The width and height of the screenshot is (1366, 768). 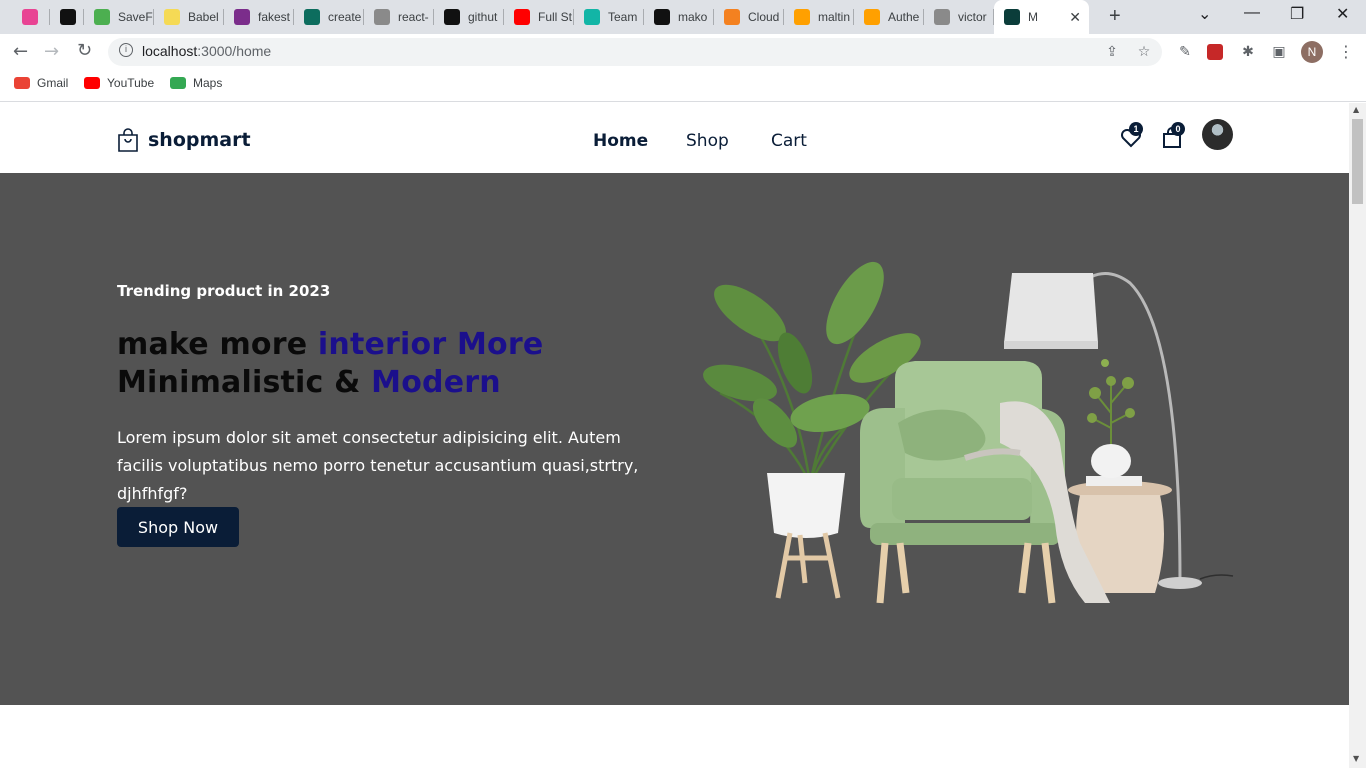 I want to click on bookmark-star-icon: ☆, so click(x=1144, y=52).